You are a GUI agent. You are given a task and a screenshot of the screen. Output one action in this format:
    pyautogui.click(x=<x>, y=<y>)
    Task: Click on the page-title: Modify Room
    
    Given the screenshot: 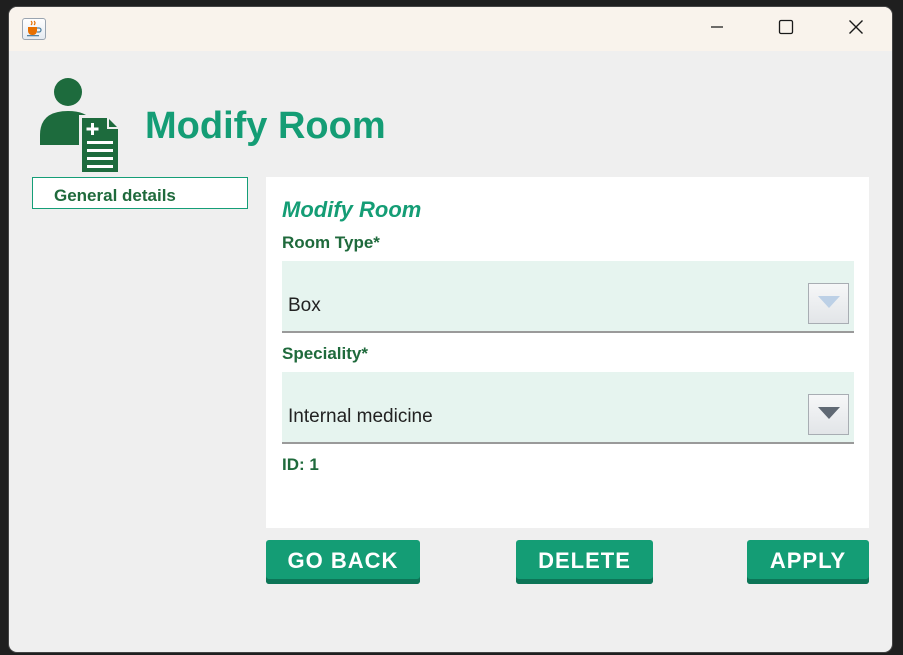 What is the action you would take?
    pyautogui.click(x=265, y=126)
    